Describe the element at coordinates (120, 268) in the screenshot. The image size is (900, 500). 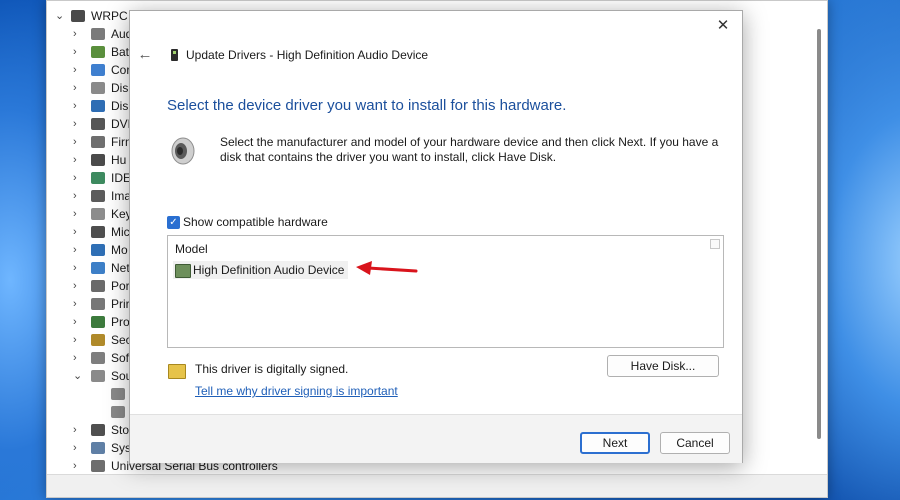
I see `tree-item-label: Net` at that location.